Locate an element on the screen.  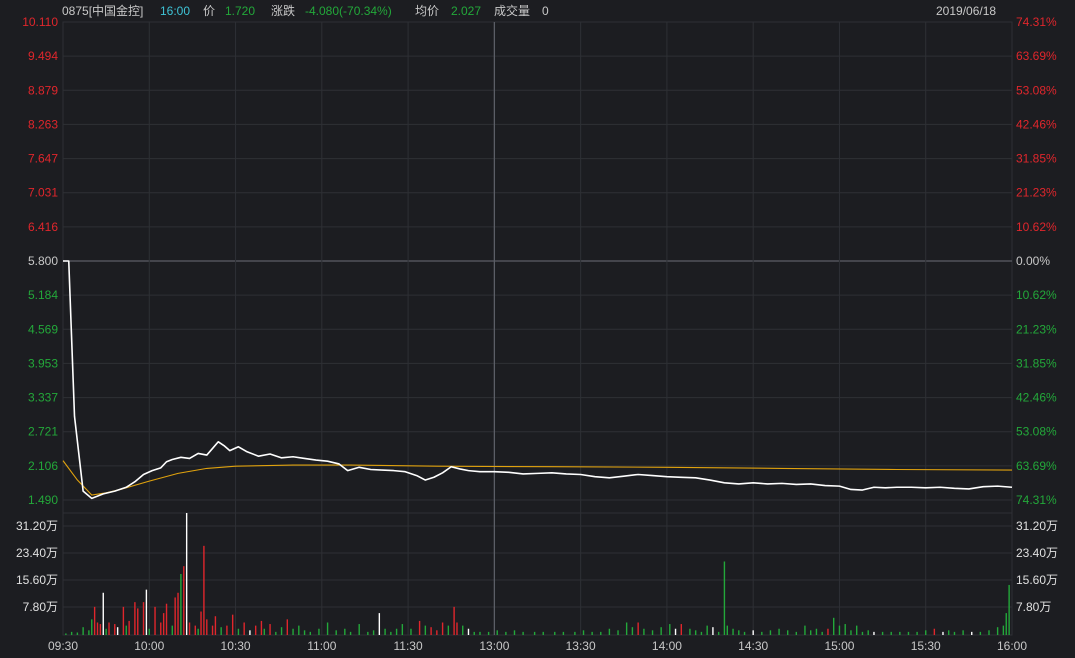
price-tick-label: 1.490 is located at coordinates (43, 500).